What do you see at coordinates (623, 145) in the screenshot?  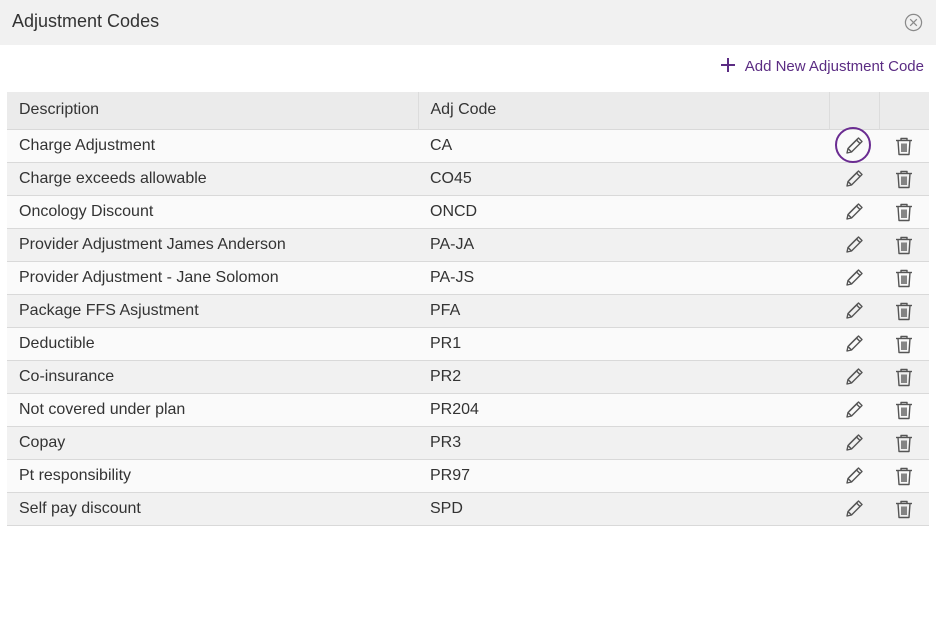 I see `cell-adj-code: CA` at bounding box center [623, 145].